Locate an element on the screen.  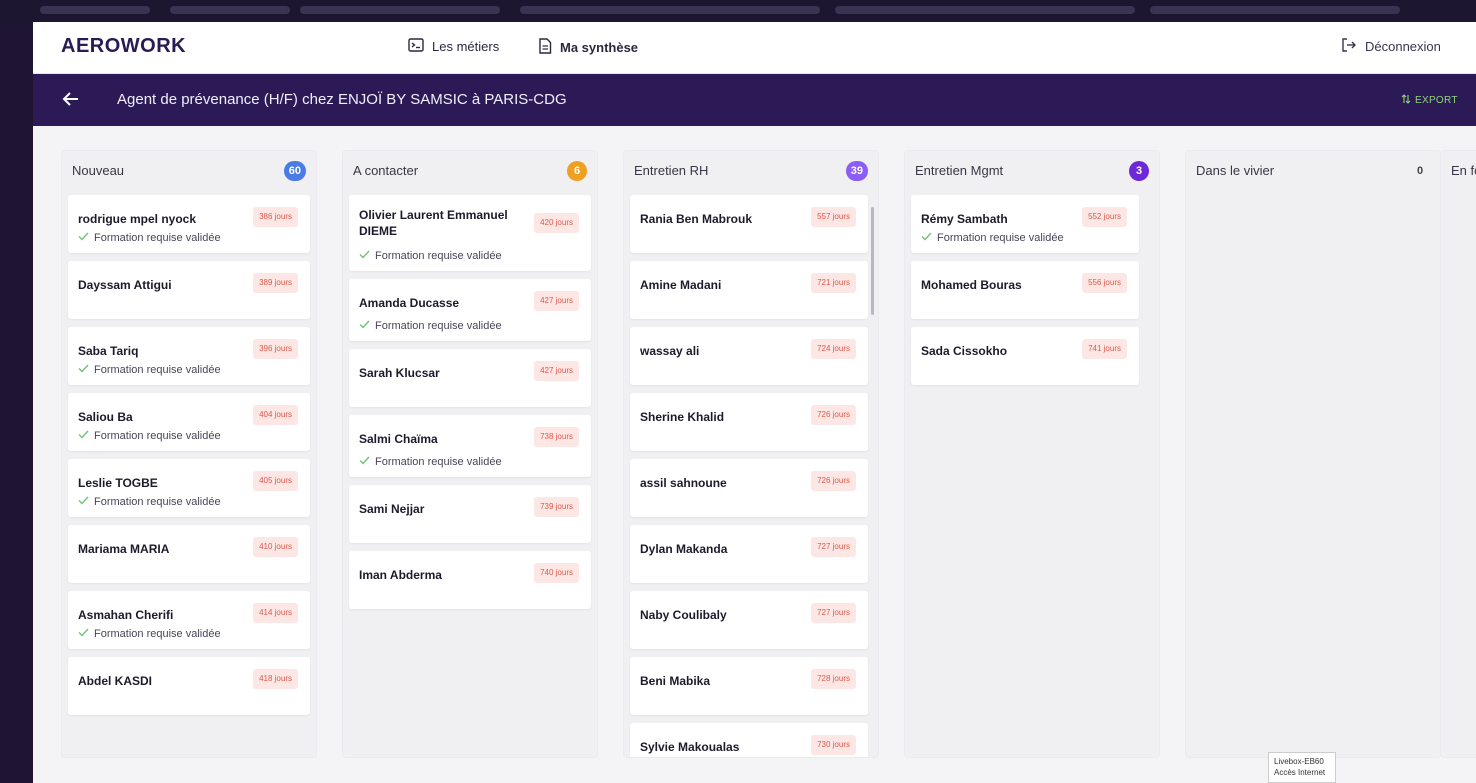
column-dans-le-vivier: Dans le vivier 0 is located at coordinates (1313, 454).